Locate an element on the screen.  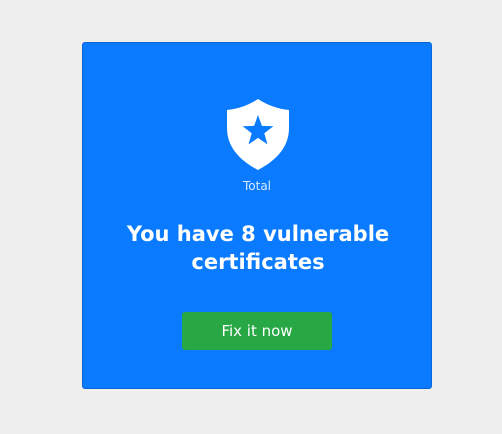
shield-star-icon is located at coordinates (258, 134).